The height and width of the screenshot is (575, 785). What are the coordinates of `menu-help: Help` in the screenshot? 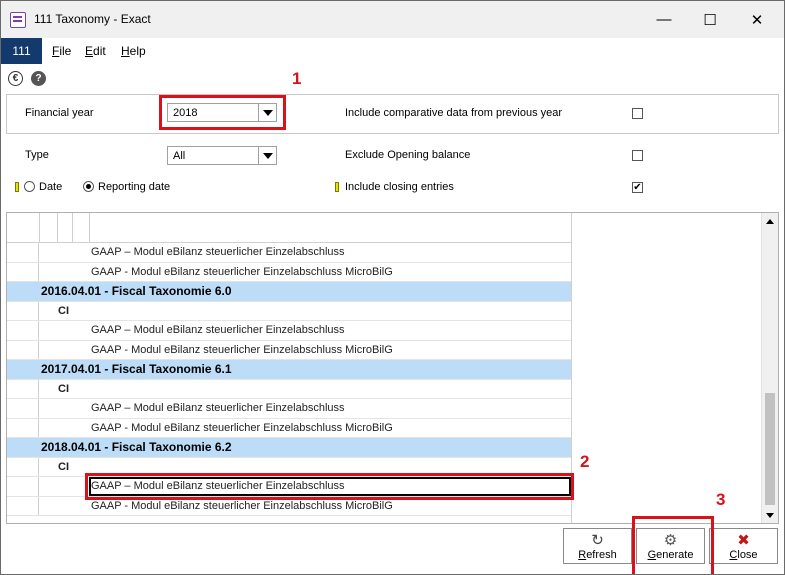 It's located at (133, 51).